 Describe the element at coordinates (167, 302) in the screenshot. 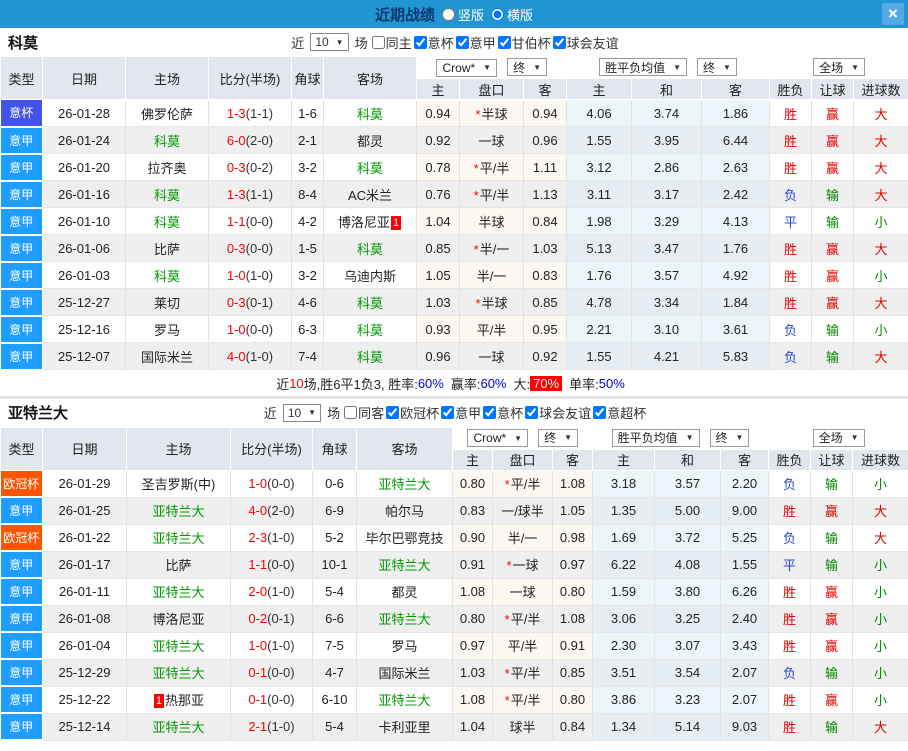

I see `cell-home: 莱切` at that location.